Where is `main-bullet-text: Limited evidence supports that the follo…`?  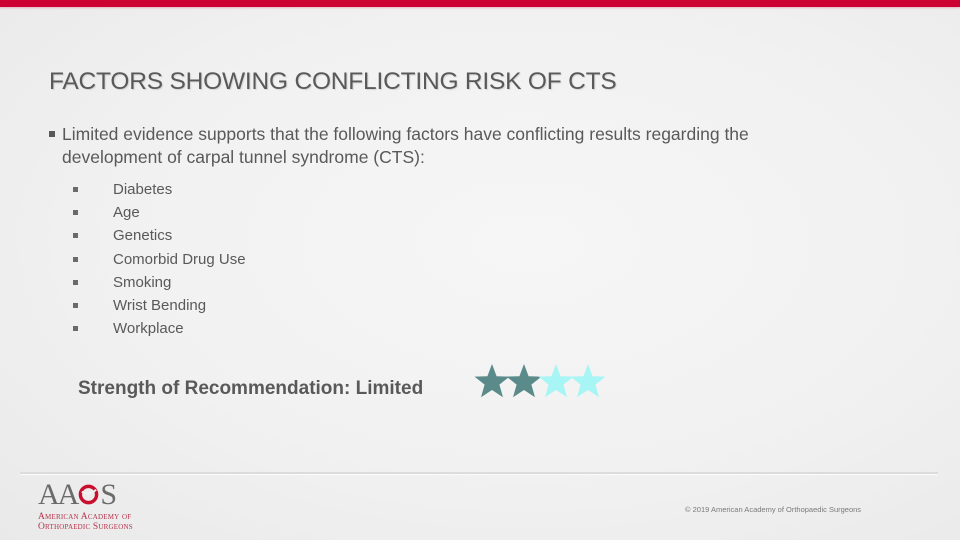 main-bullet-text: Limited evidence supports that the follo… is located at coordinates (405, 145).